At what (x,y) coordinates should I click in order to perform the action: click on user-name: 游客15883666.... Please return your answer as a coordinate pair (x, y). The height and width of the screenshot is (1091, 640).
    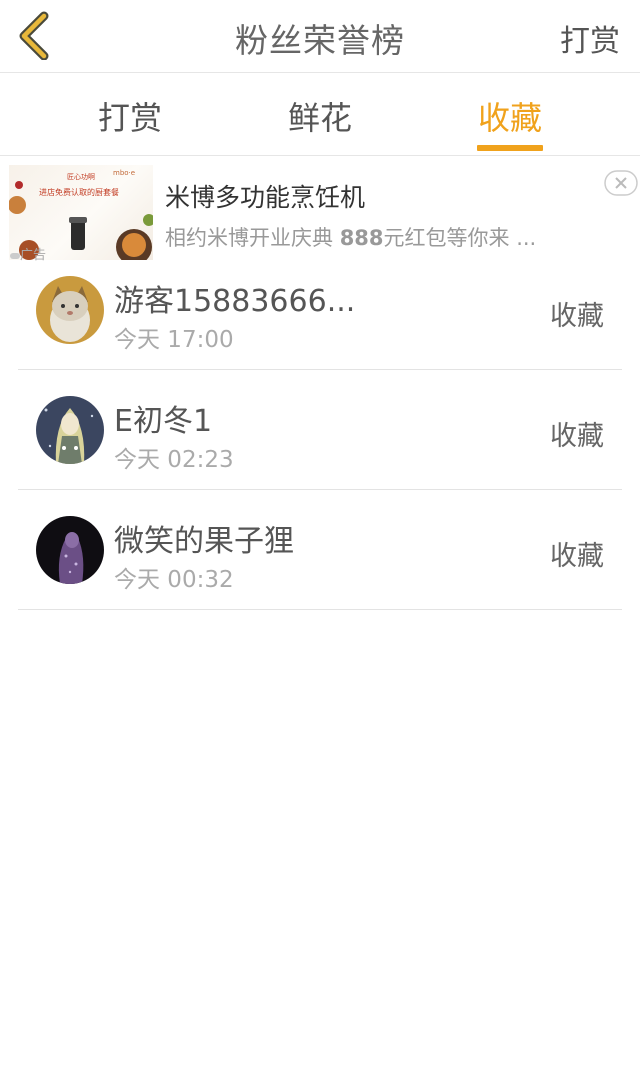
    Looking at the image, I should click on (235, 301).